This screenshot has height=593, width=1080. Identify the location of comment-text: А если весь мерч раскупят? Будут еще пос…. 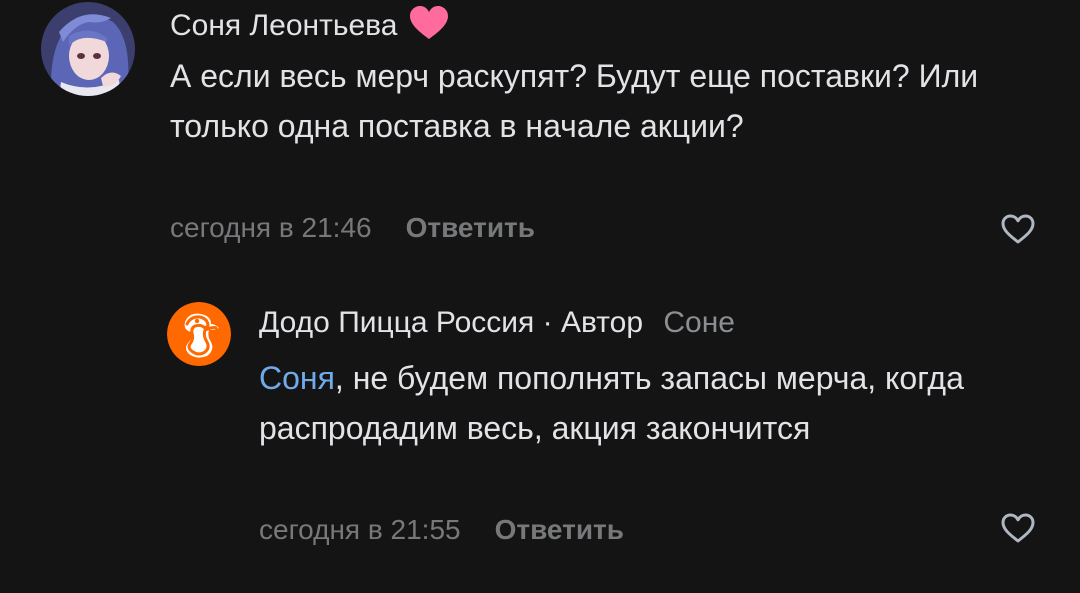
(574, 101).